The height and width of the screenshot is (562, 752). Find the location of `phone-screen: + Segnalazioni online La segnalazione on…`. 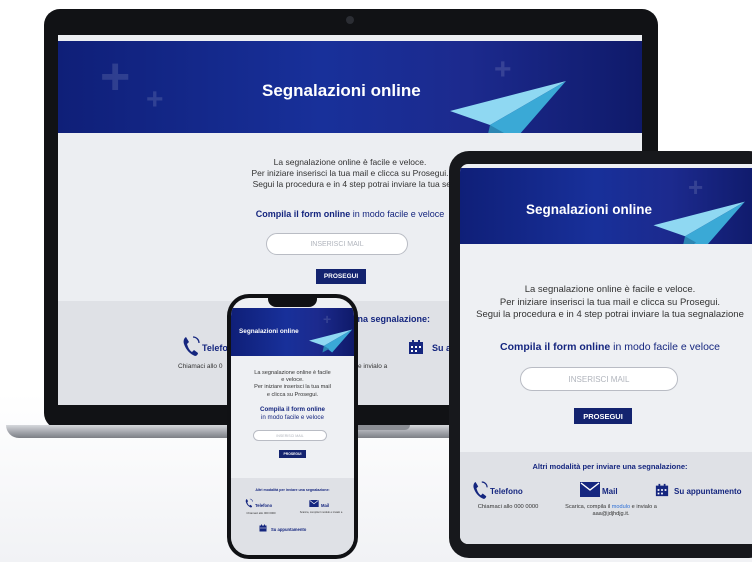

phone-screen: + Segnalazioni online La segnalazione on… is located at coordinates (292, 426).